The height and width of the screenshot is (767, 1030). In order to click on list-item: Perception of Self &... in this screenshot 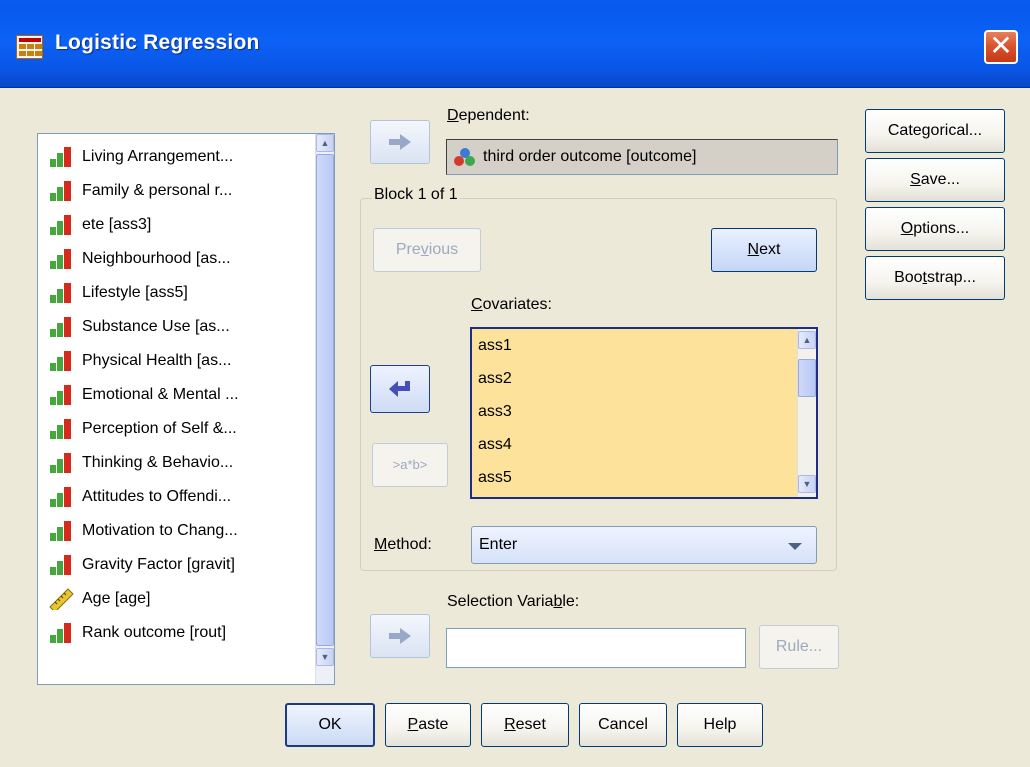, I will do `click(142, 429)`.